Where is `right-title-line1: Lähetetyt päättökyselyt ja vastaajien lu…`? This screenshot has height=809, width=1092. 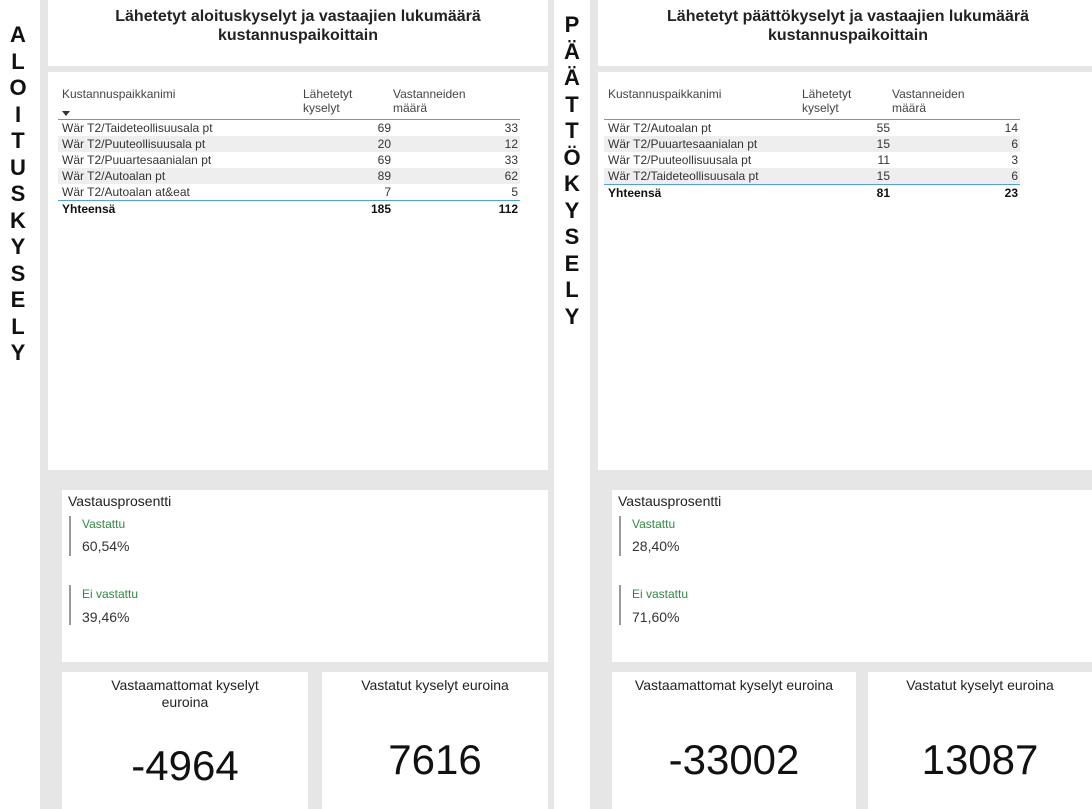 right-title-line1: Lähetetyt päättökyselyt ja vastaajien lu… is located at coordinates (848, 16).